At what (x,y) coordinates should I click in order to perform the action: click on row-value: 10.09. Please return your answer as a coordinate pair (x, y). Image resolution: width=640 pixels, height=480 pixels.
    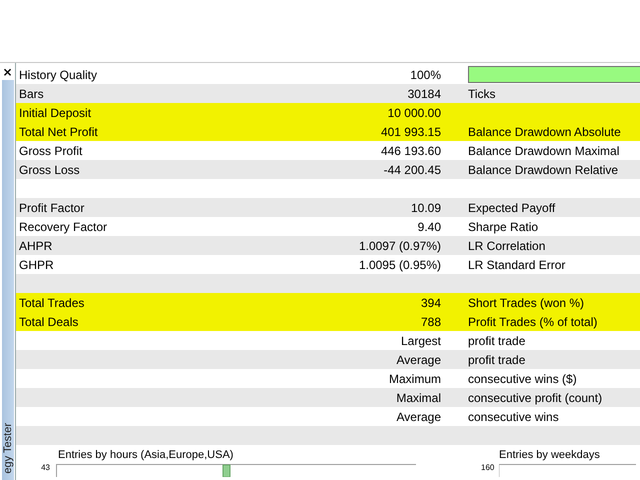
    Looking at the image, I should click on (425, 207).